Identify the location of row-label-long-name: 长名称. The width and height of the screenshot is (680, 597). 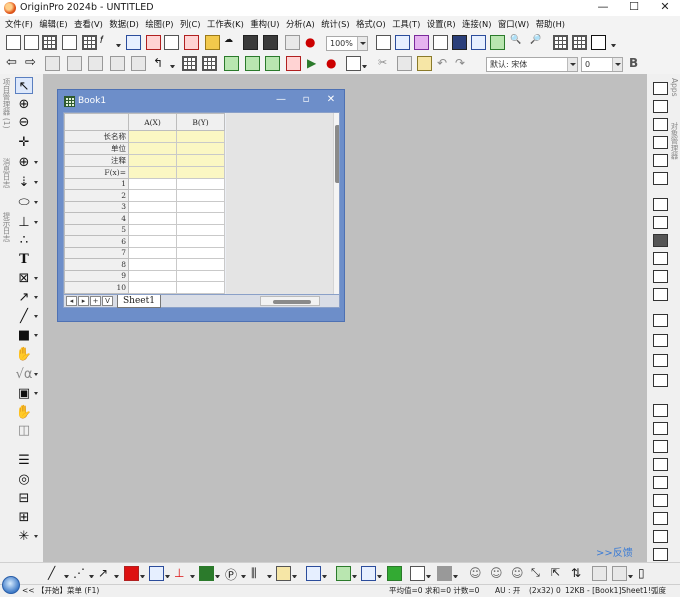
(96, 136).